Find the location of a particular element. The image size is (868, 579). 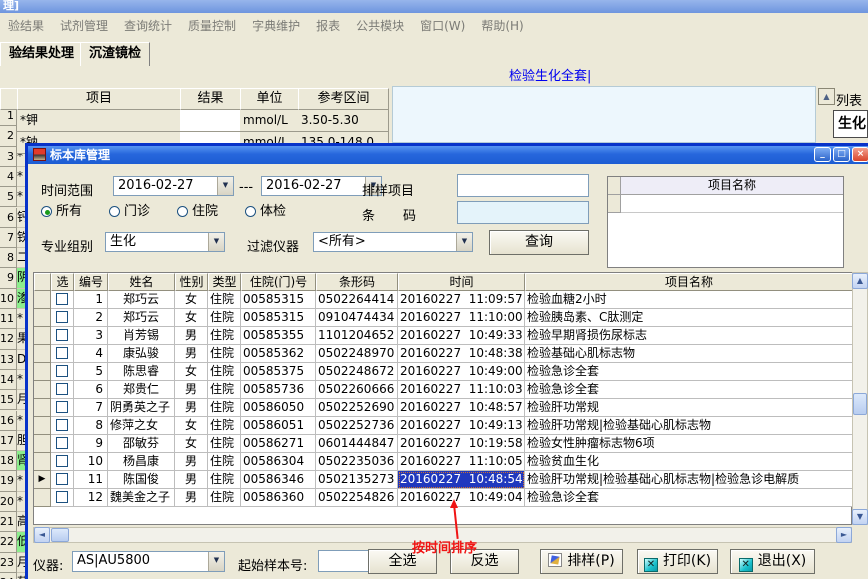

grid-cell-items: 检验肝功常规|检验基础心肌标志物|检验急诊电解质 is located at coordinates (689, 480).